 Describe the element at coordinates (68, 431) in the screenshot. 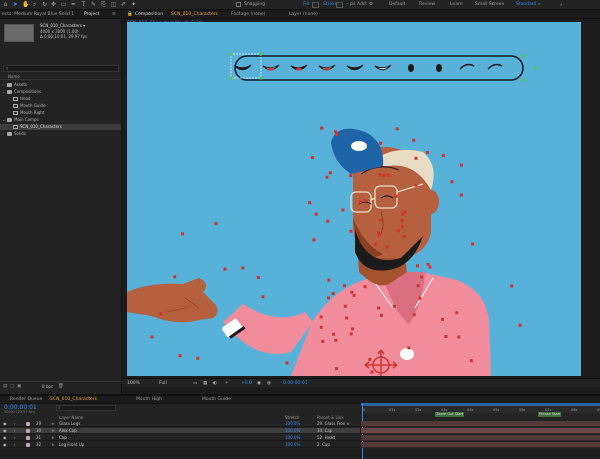

I see `layer-name: Alex Cap` at that location.